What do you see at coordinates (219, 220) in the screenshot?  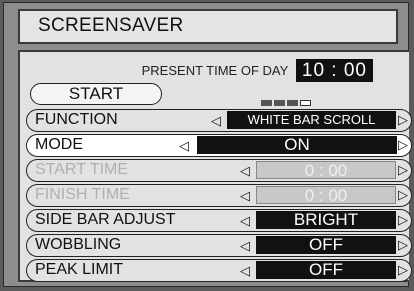 I see `side-bar-adjust-row: SIDE BAR ADJUST ◁ BRIGHT ▷` at bounding box center [219, 220].